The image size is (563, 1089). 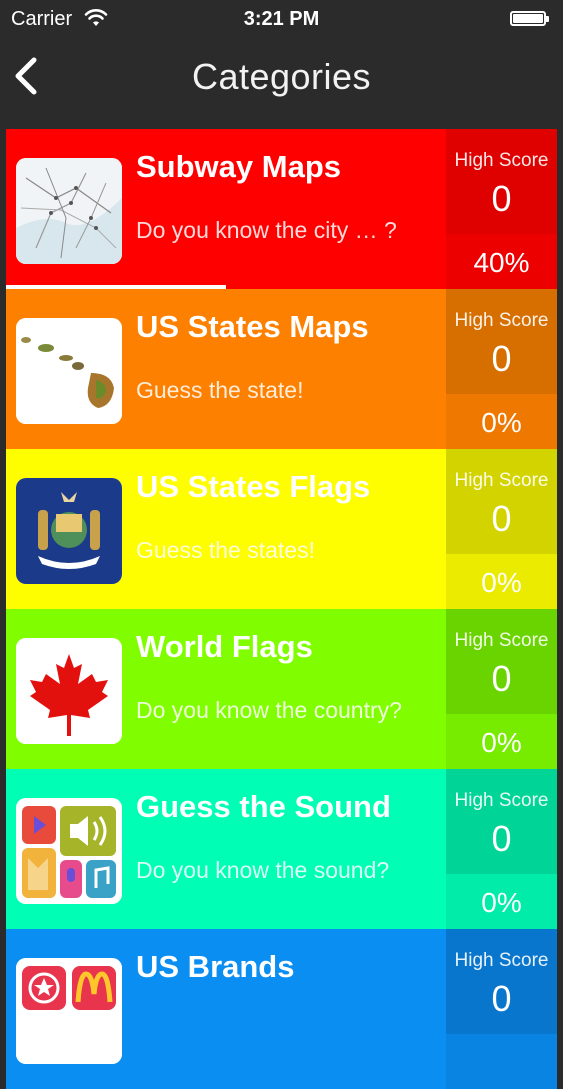 I want to click on status-bar: Carrier 3:21 PM, so click(x=281, y=19).